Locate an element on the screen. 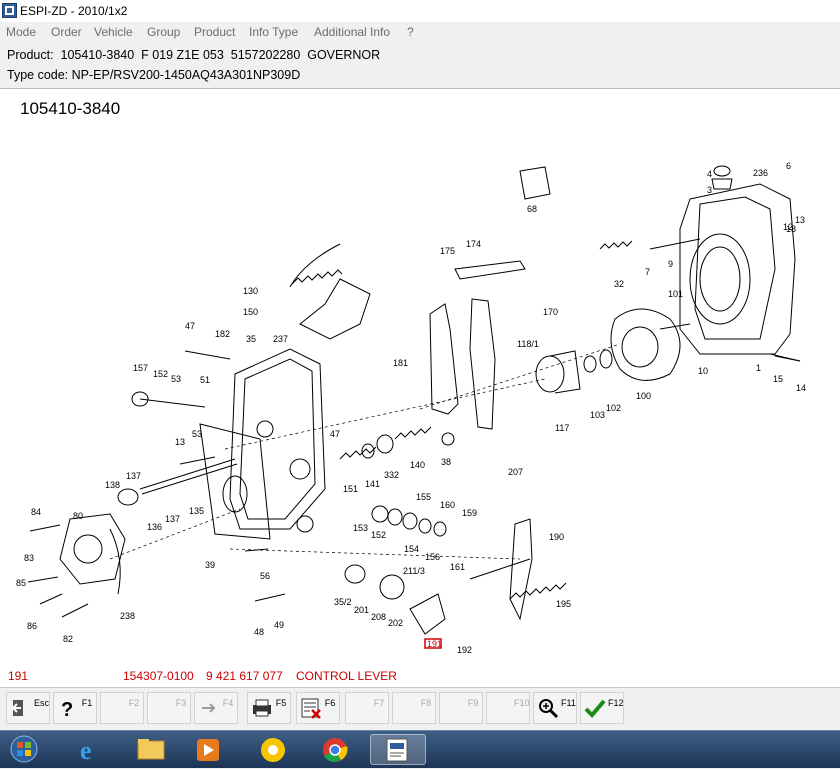 The image size is (840, 769). menu-additional-info: Additional Info is located at coordinates (352, 32).